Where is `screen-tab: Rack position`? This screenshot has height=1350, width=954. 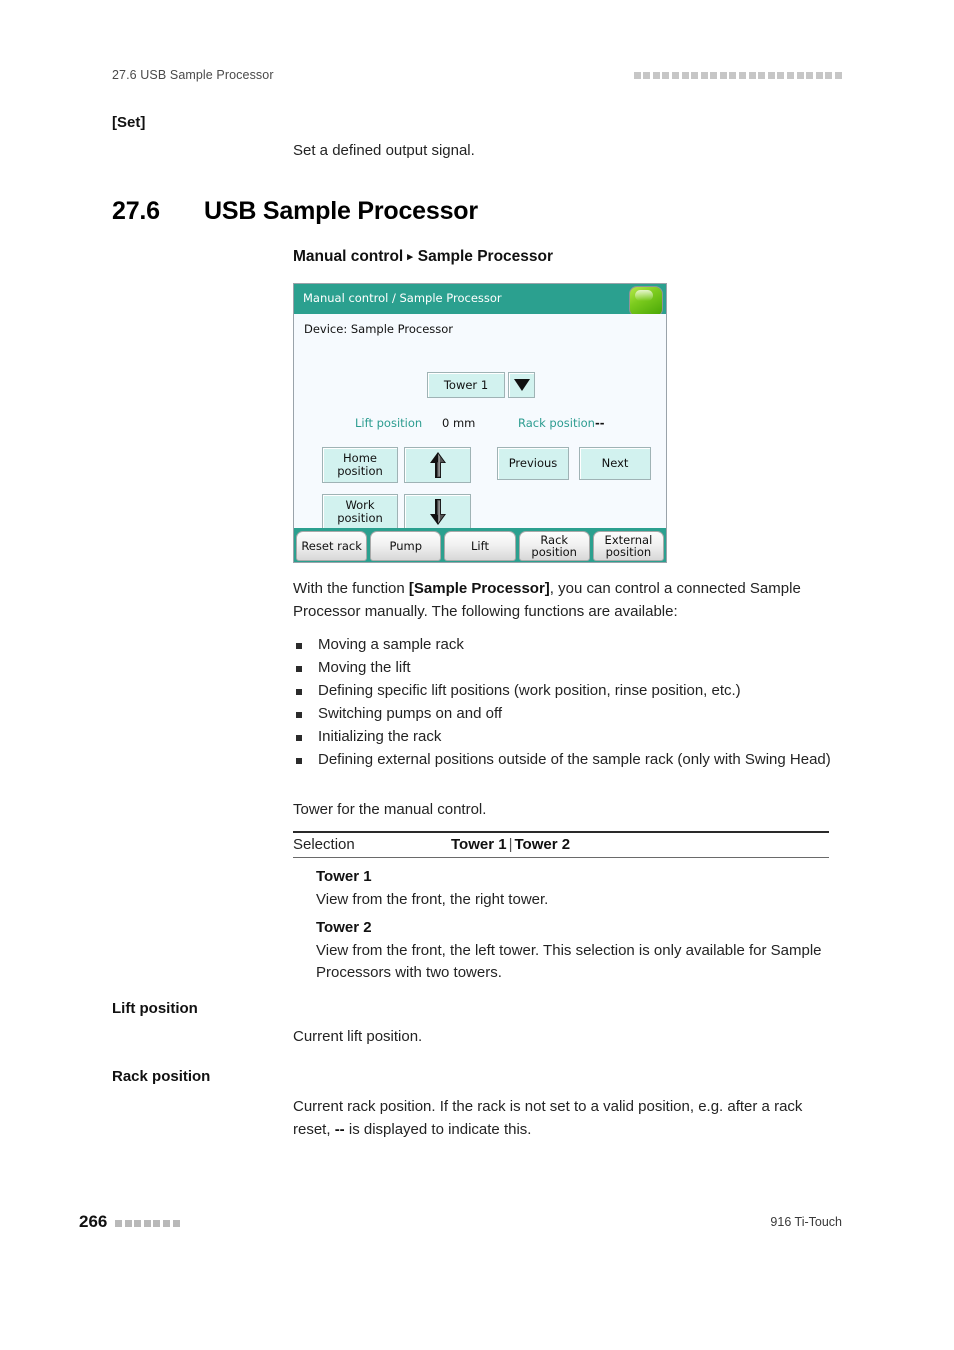
screen-tab: Rack position is located at coordinates (554, 546).